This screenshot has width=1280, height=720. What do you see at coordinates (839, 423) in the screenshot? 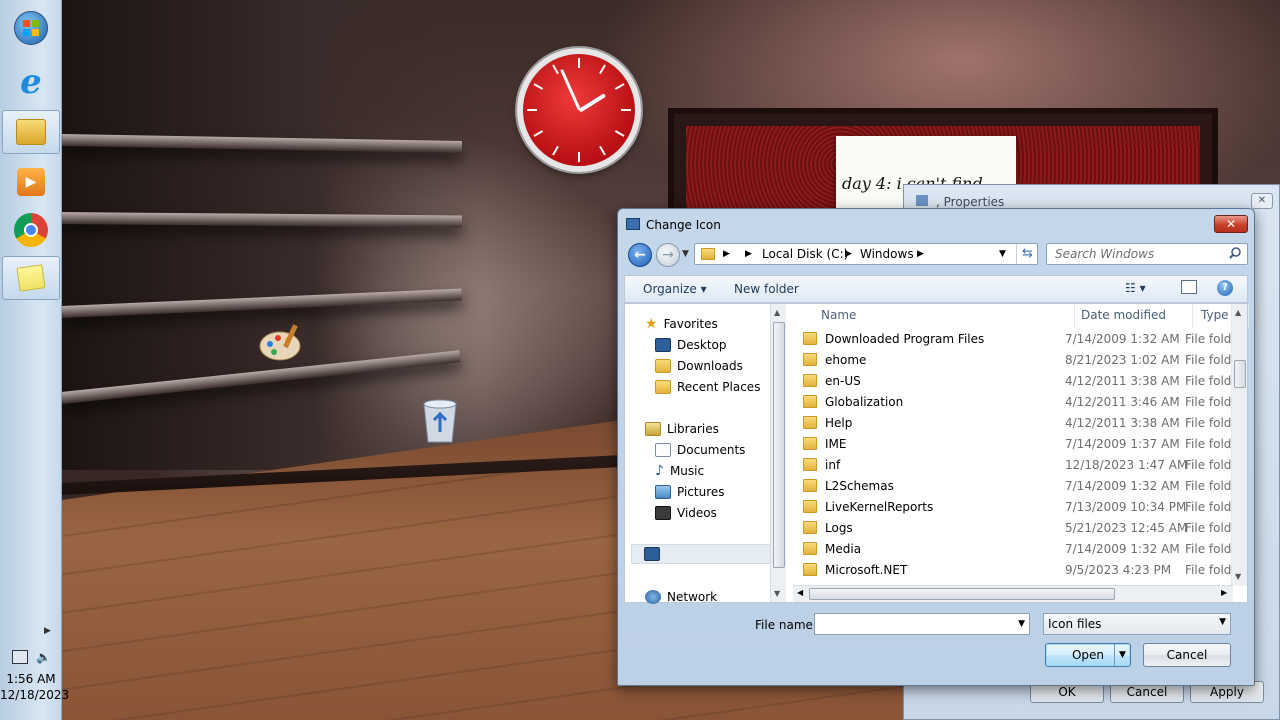
I see `file-name: Help` at bounding box center [839, 423].